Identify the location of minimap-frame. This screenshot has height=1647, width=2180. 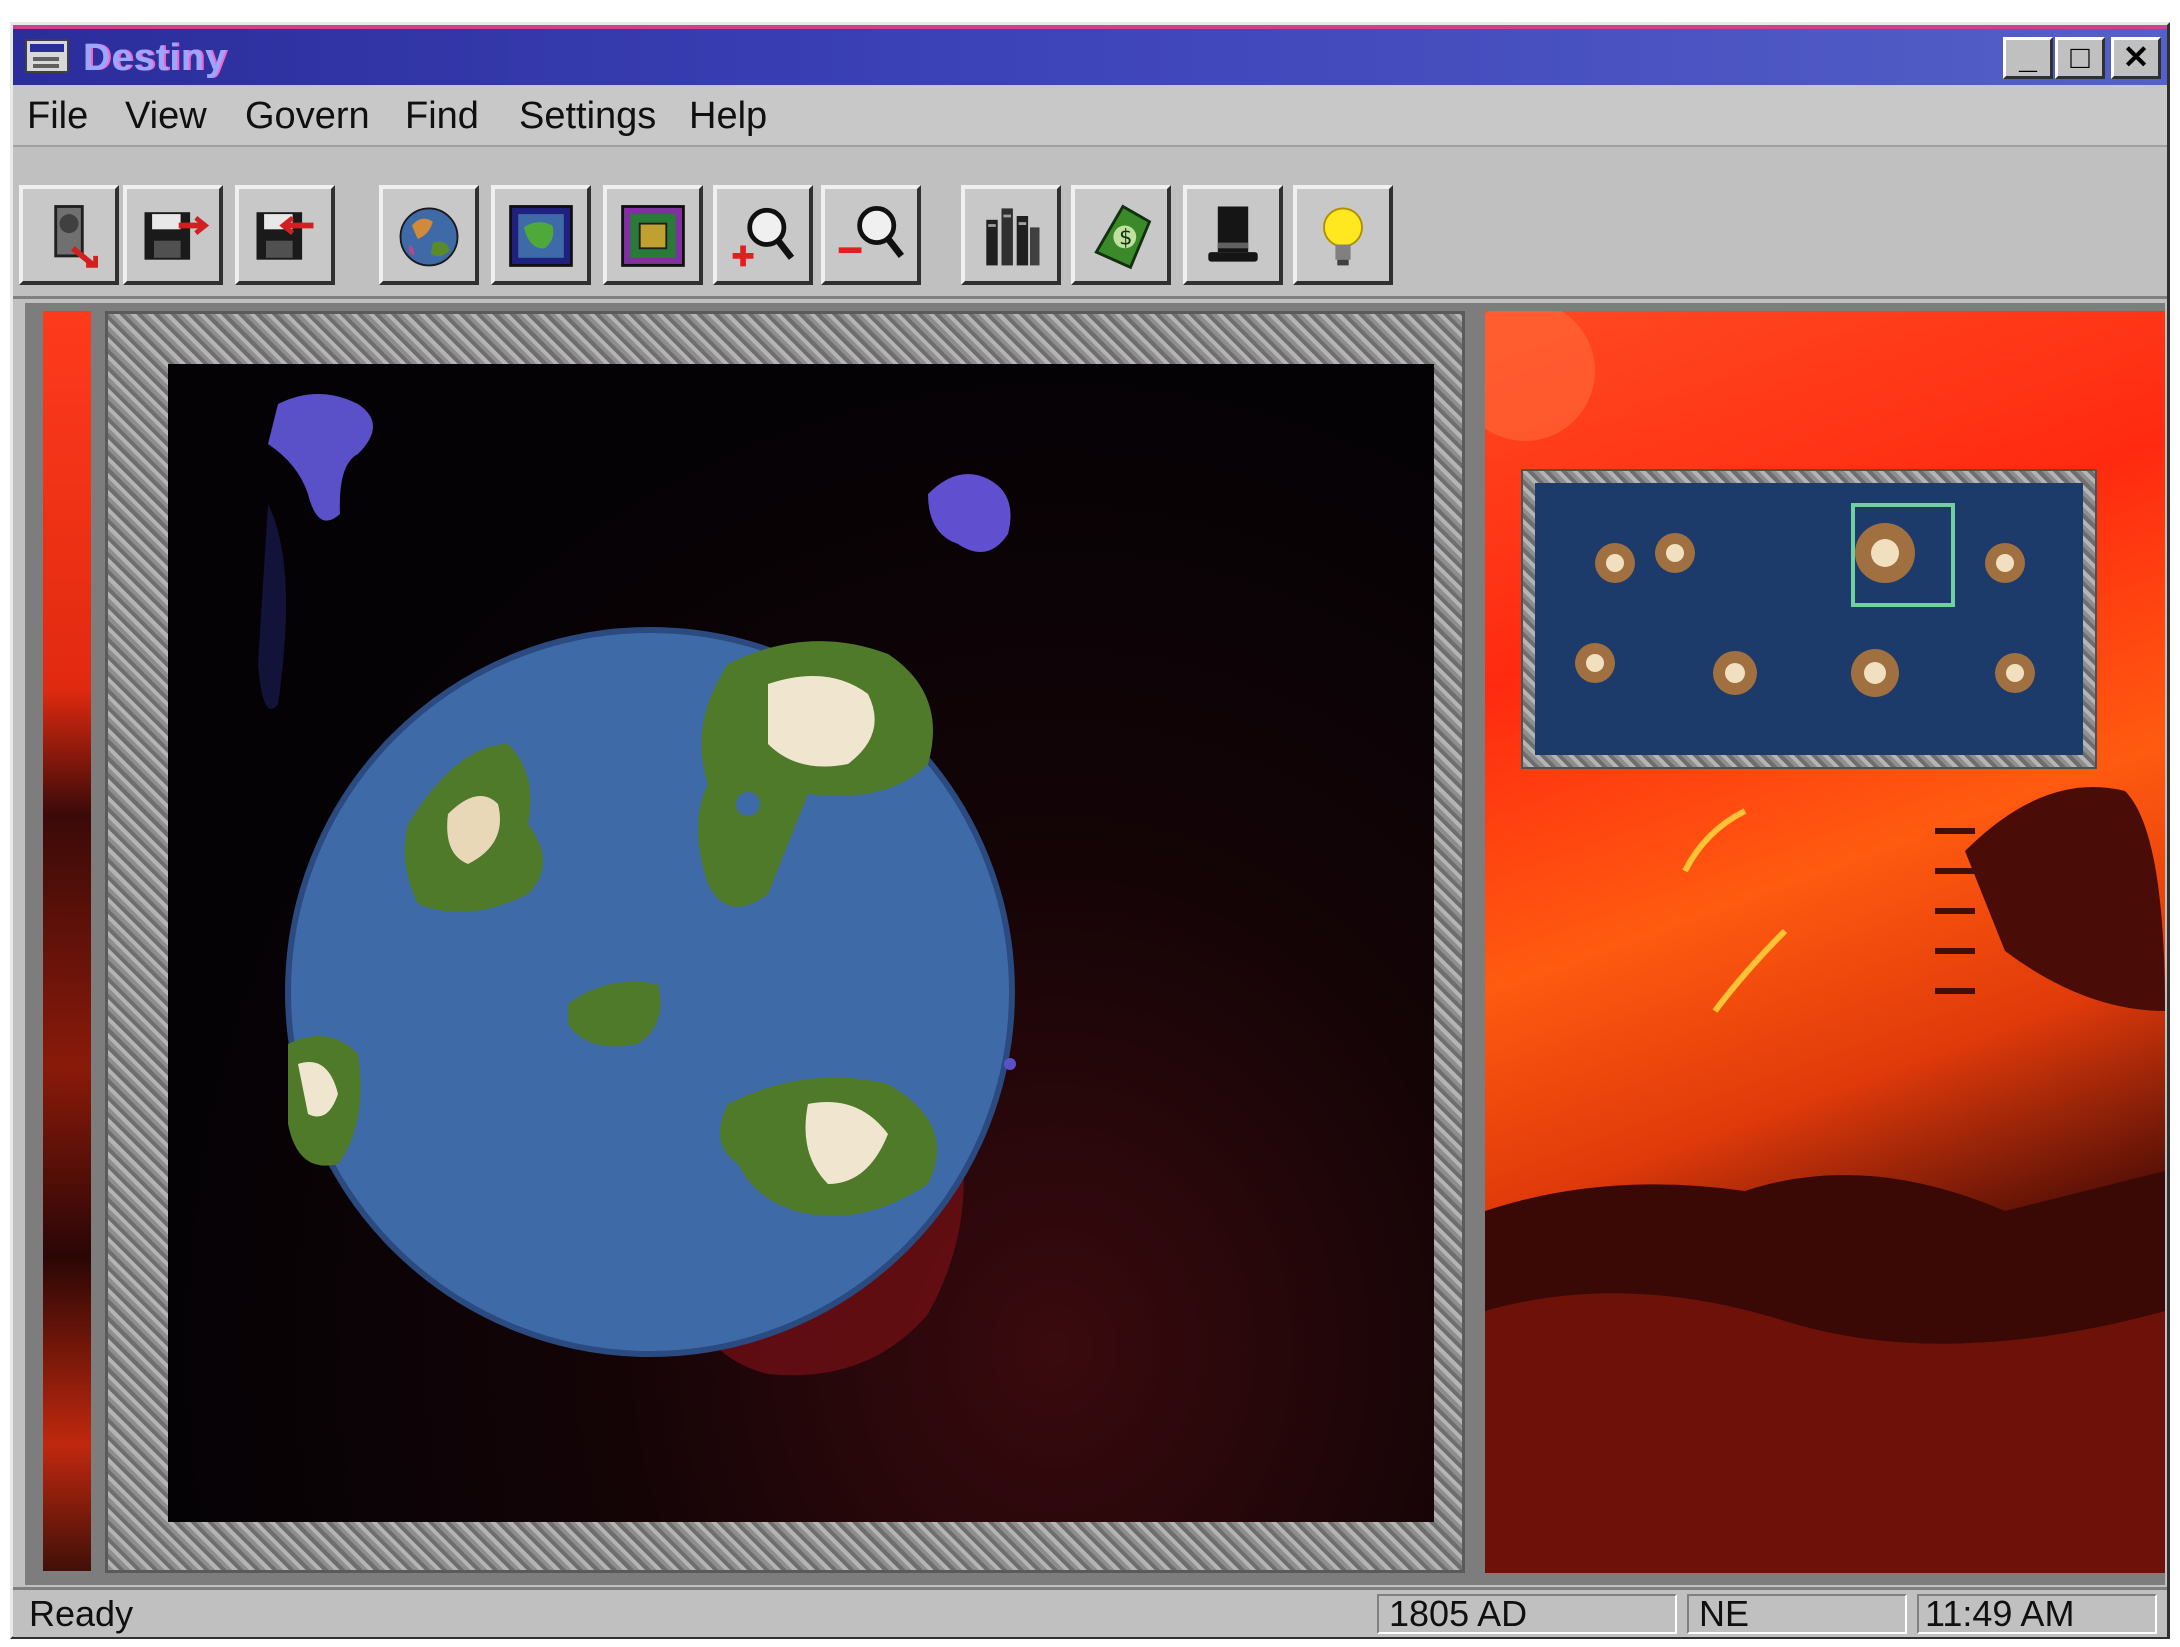
(1809, 619).